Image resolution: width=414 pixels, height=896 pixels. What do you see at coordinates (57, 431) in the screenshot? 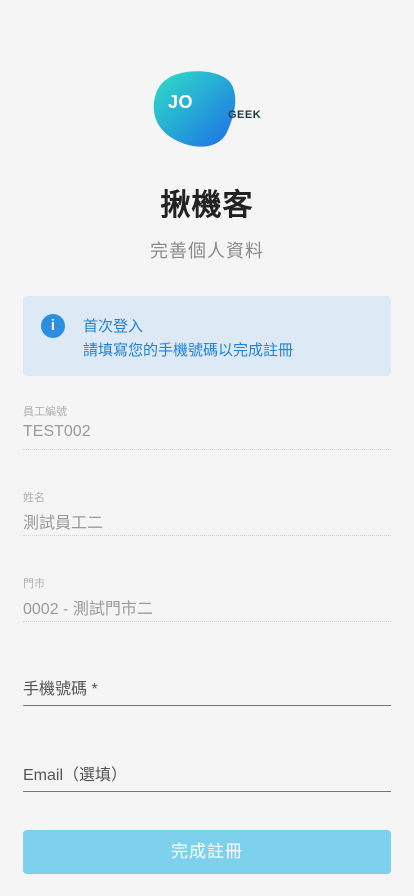
I see `employee-id-value: TEST002` at bounding box center [57, 431].